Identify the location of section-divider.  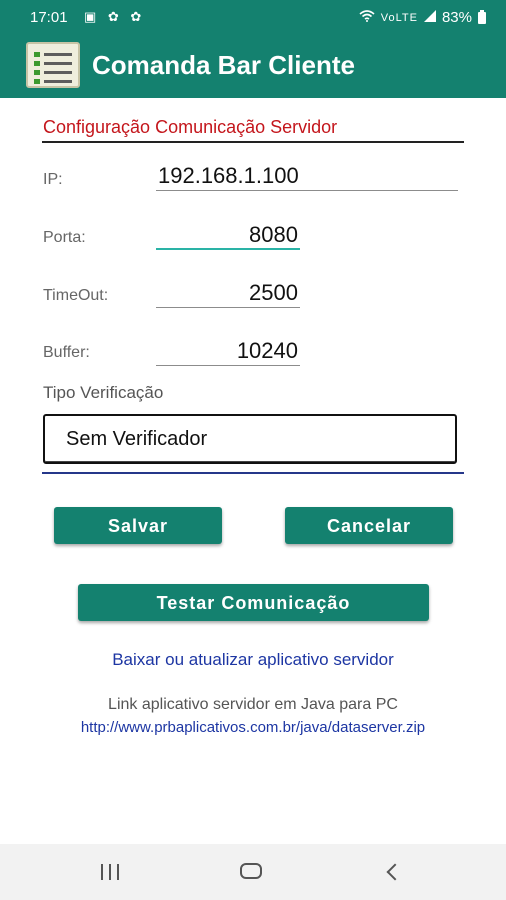
(253, 142).